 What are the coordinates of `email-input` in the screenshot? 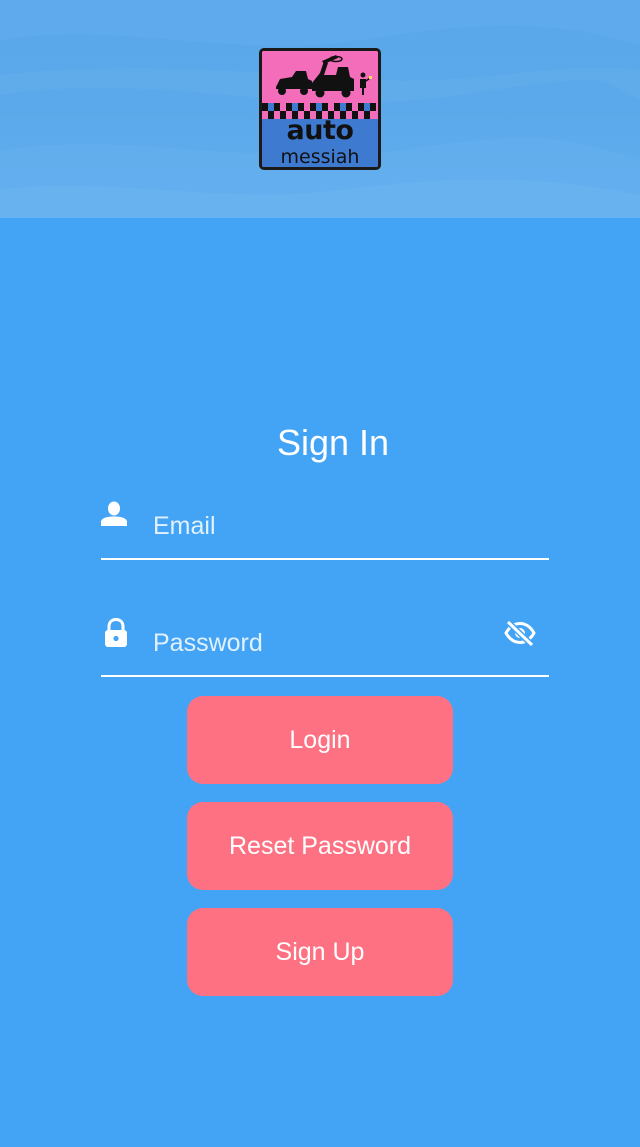 It's located at (326, 526).